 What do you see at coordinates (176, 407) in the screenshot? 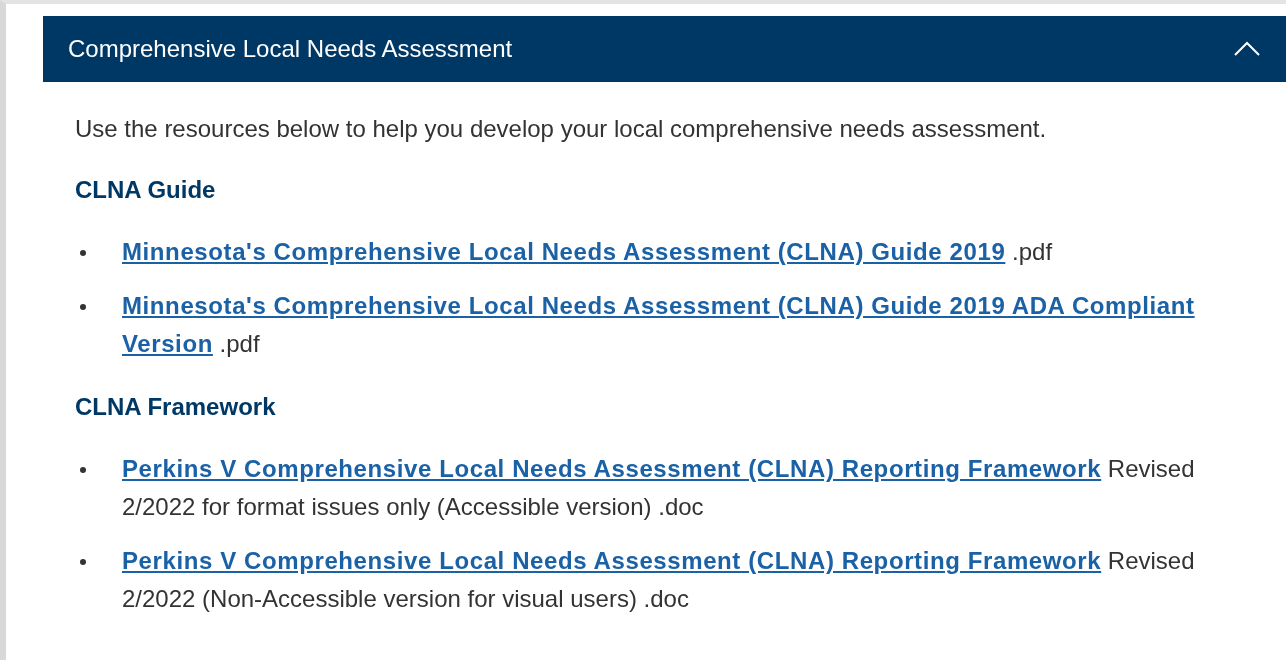
I see `section-heading: CLNA Framework` at bounding box center [176, 407].